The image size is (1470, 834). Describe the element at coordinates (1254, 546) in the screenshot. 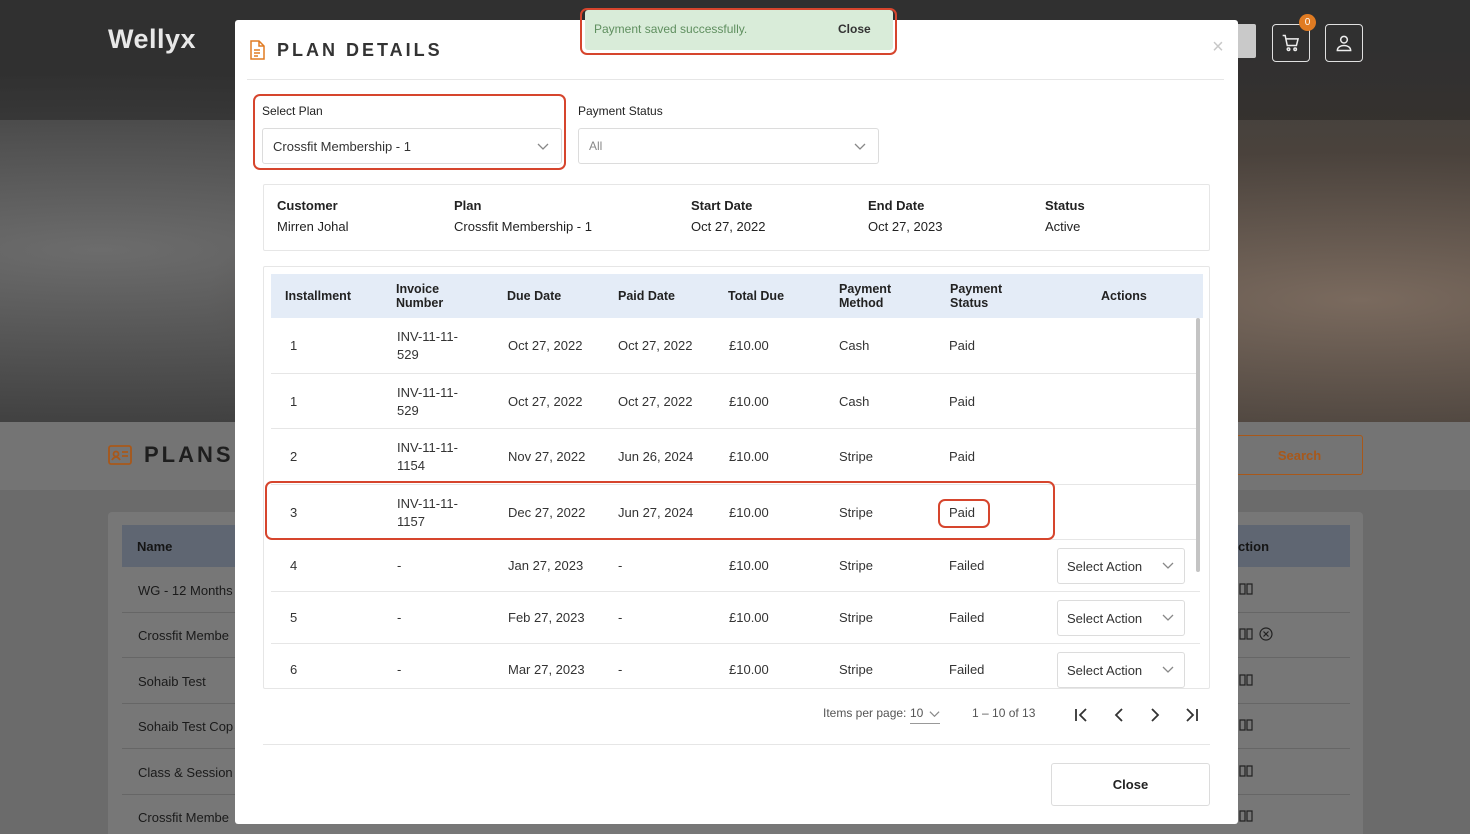

I see `plans-action-header: ction` at that location.